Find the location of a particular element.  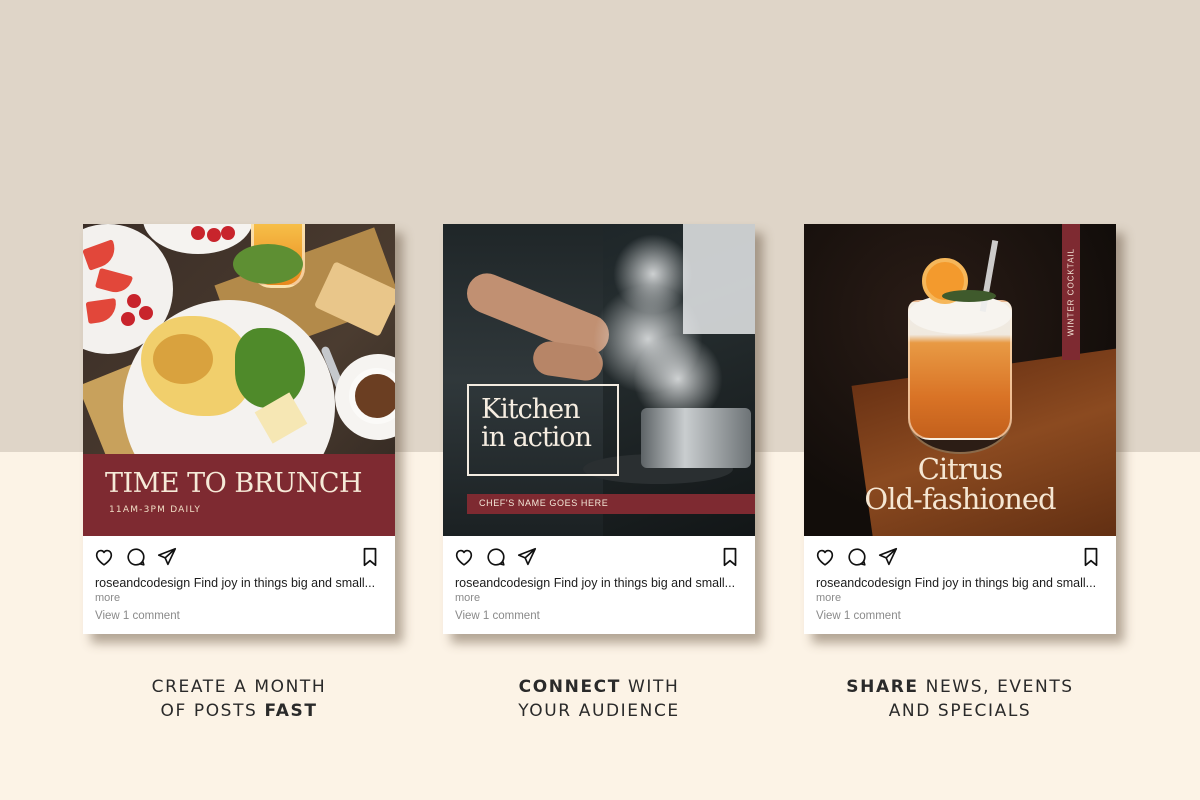

kitchen-title: Kitchen in action is located at coordinates (536, 423).